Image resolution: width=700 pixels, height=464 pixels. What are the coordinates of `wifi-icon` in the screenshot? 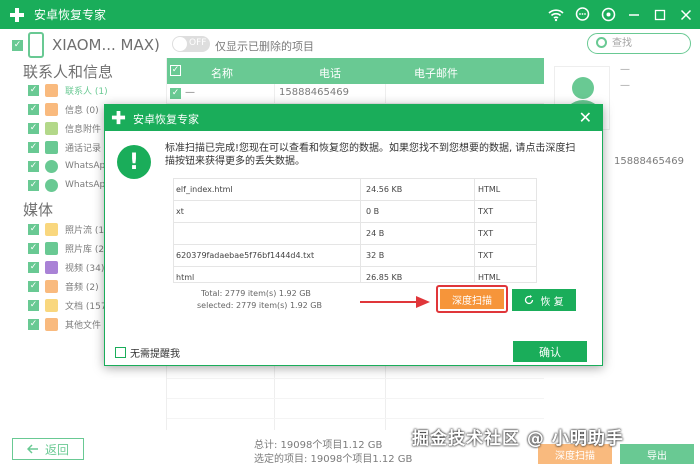 It's located at (556, 15).